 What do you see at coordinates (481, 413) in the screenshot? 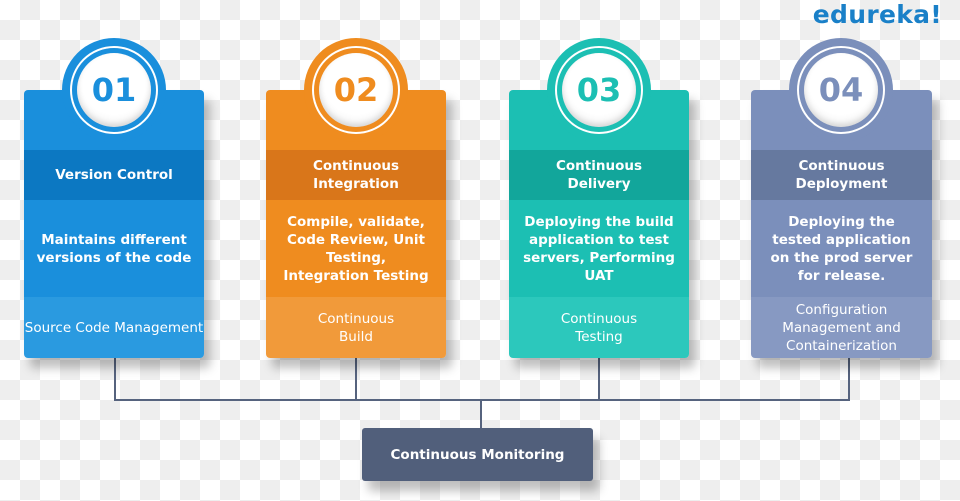
I see `connector-to-monitoring` at bounding box center [481, 413].